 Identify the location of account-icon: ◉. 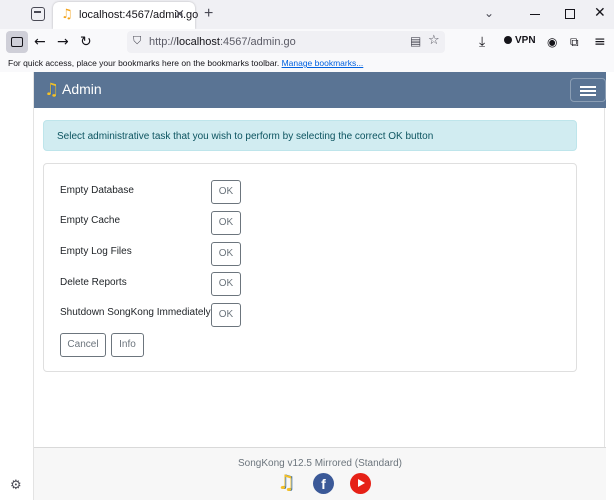
(552, 42).